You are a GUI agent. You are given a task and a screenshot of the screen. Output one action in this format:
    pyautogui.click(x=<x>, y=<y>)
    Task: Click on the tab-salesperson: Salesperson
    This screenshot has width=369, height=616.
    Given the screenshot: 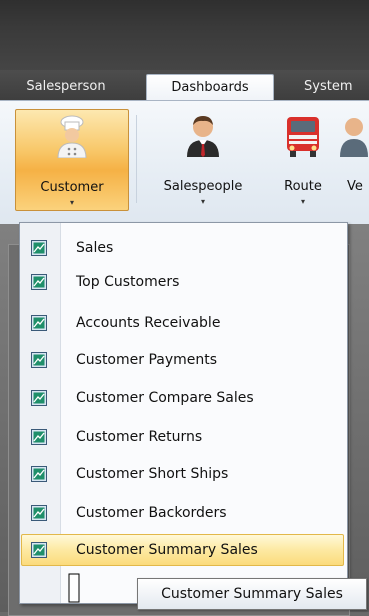 What is the action you would take?
    pyautogui.click(x=66, y=87)
    